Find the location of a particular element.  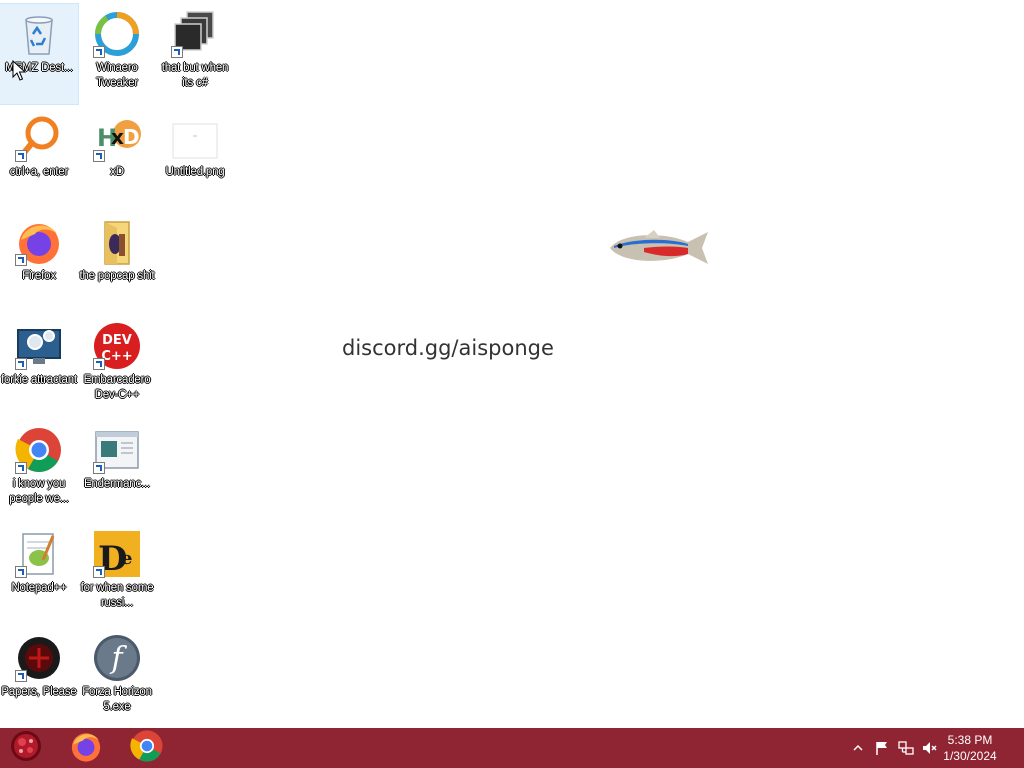

stacked-windows-icon is located at coordinates (195, 34).